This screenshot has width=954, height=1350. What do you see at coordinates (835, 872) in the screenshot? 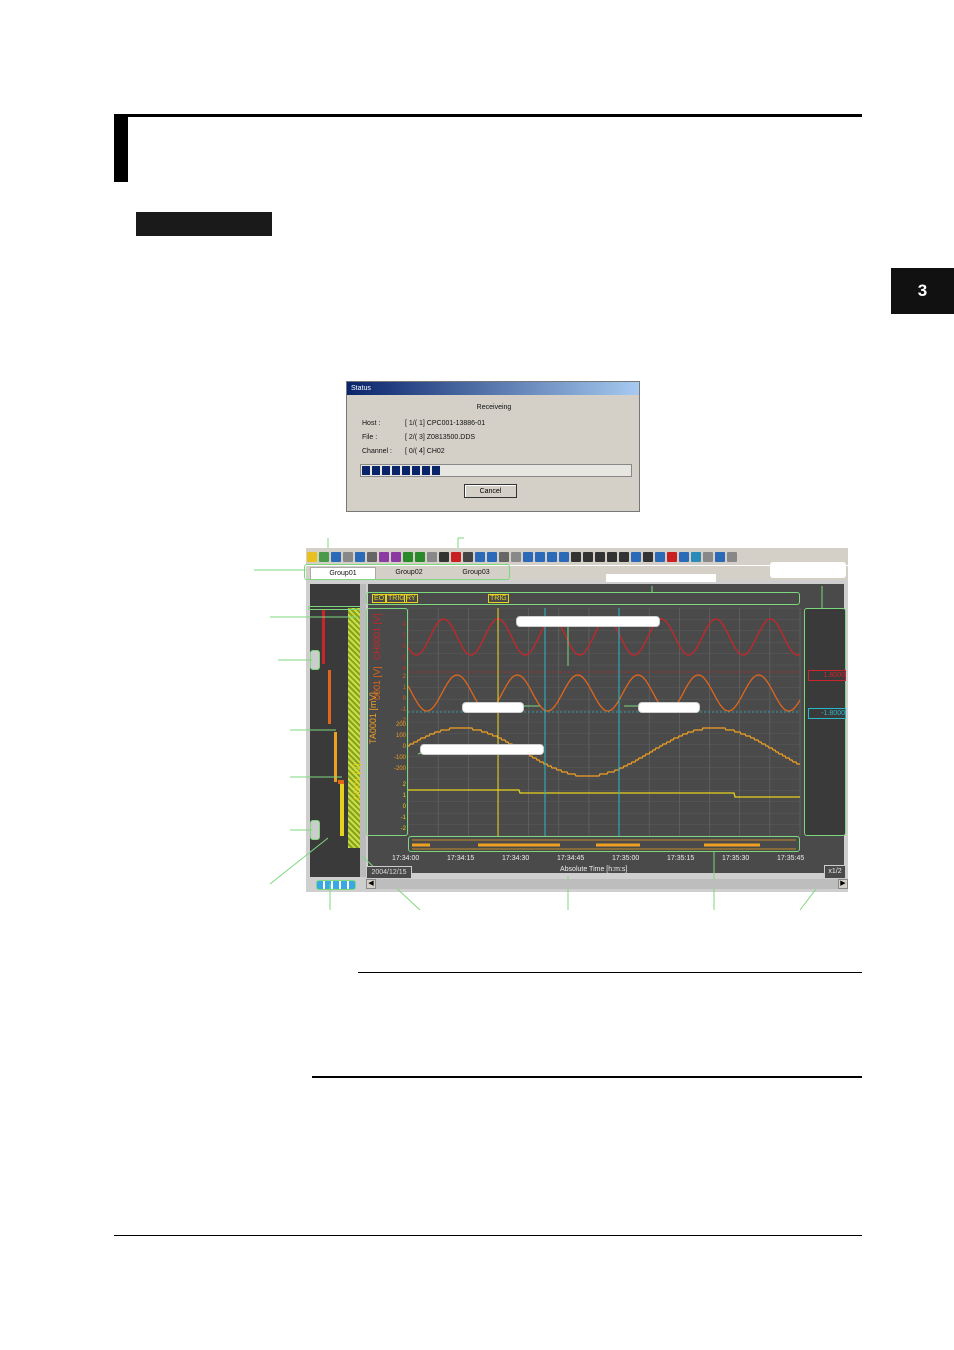
I see `zoom-indicator: x1/2` at bounding box center [835, 872].